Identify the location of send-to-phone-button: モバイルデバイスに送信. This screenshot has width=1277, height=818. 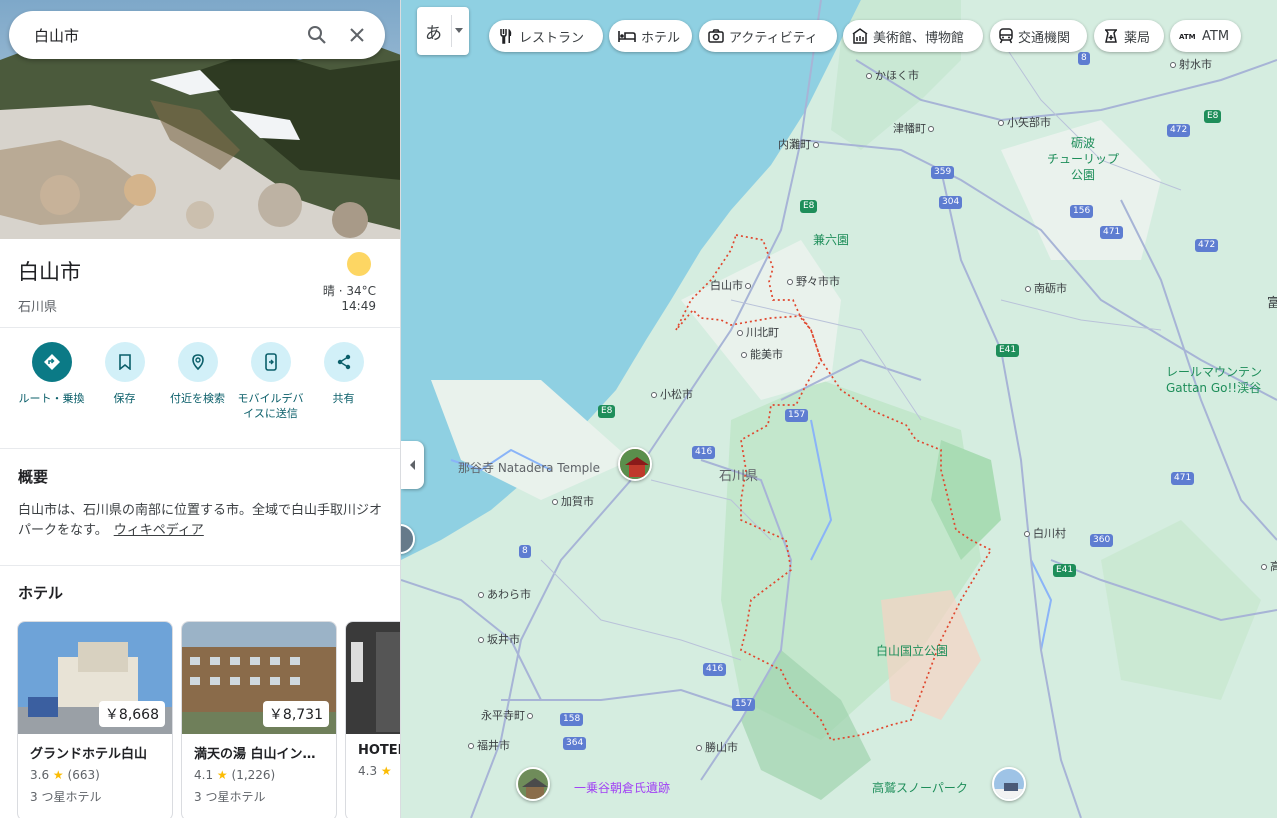
(270, 381).